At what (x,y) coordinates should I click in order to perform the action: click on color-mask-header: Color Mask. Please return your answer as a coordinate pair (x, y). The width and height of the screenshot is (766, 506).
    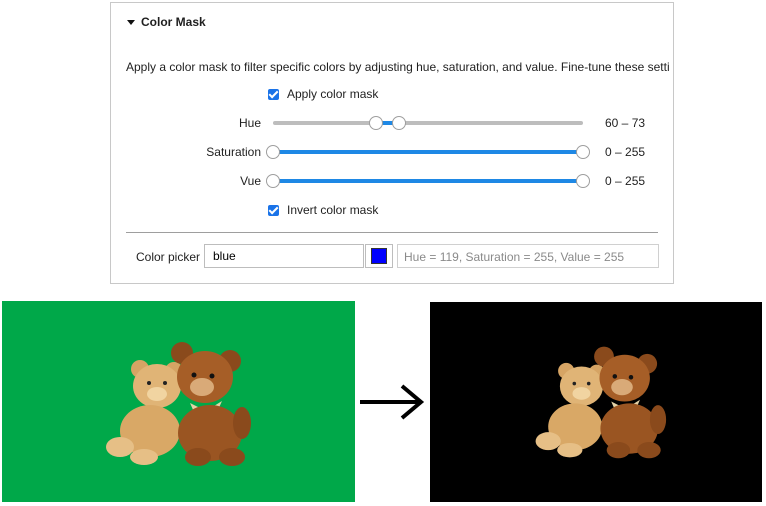
    Looking at the image, I should click on (166, 22).